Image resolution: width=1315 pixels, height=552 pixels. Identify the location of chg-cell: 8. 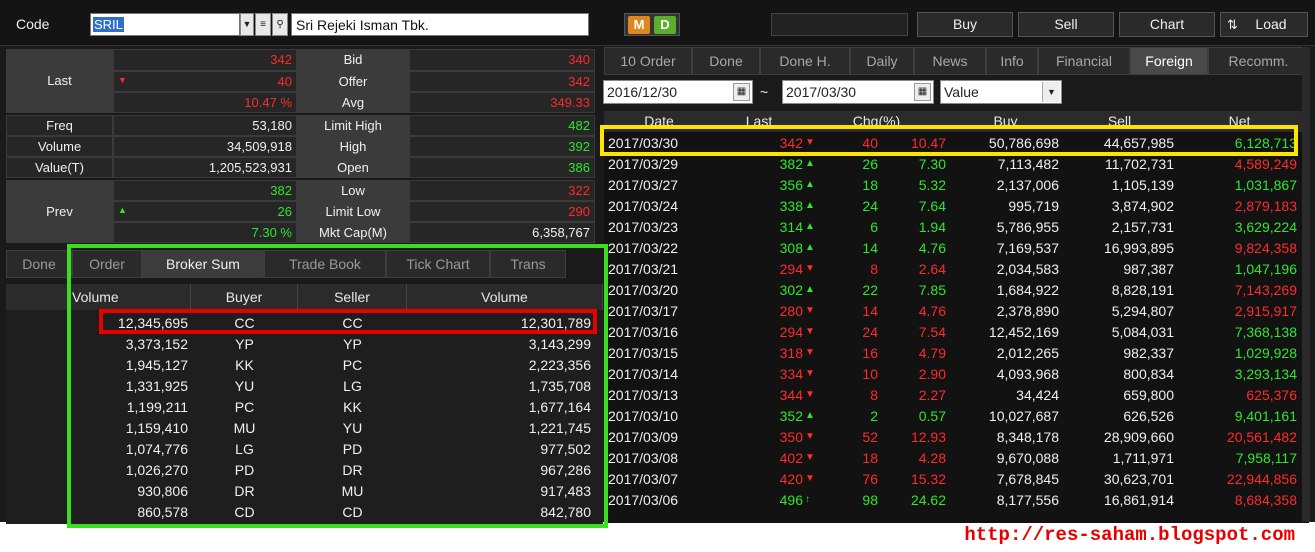
(874, 395).